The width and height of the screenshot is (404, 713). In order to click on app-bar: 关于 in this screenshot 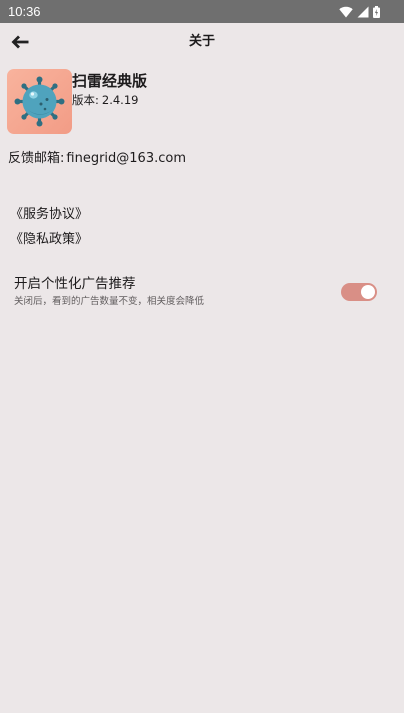, I will do `click(202, 43)`.